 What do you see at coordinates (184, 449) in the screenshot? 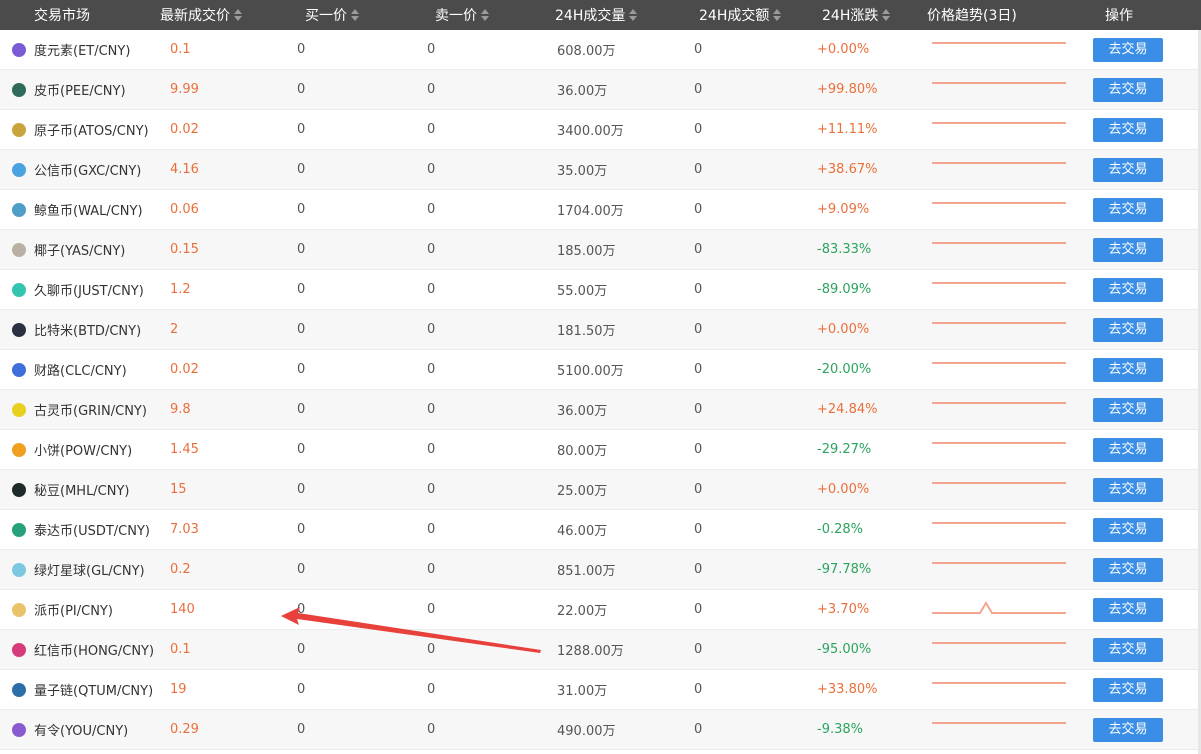
I see `latest-price: 1.45` at bounding box center [184, 449].